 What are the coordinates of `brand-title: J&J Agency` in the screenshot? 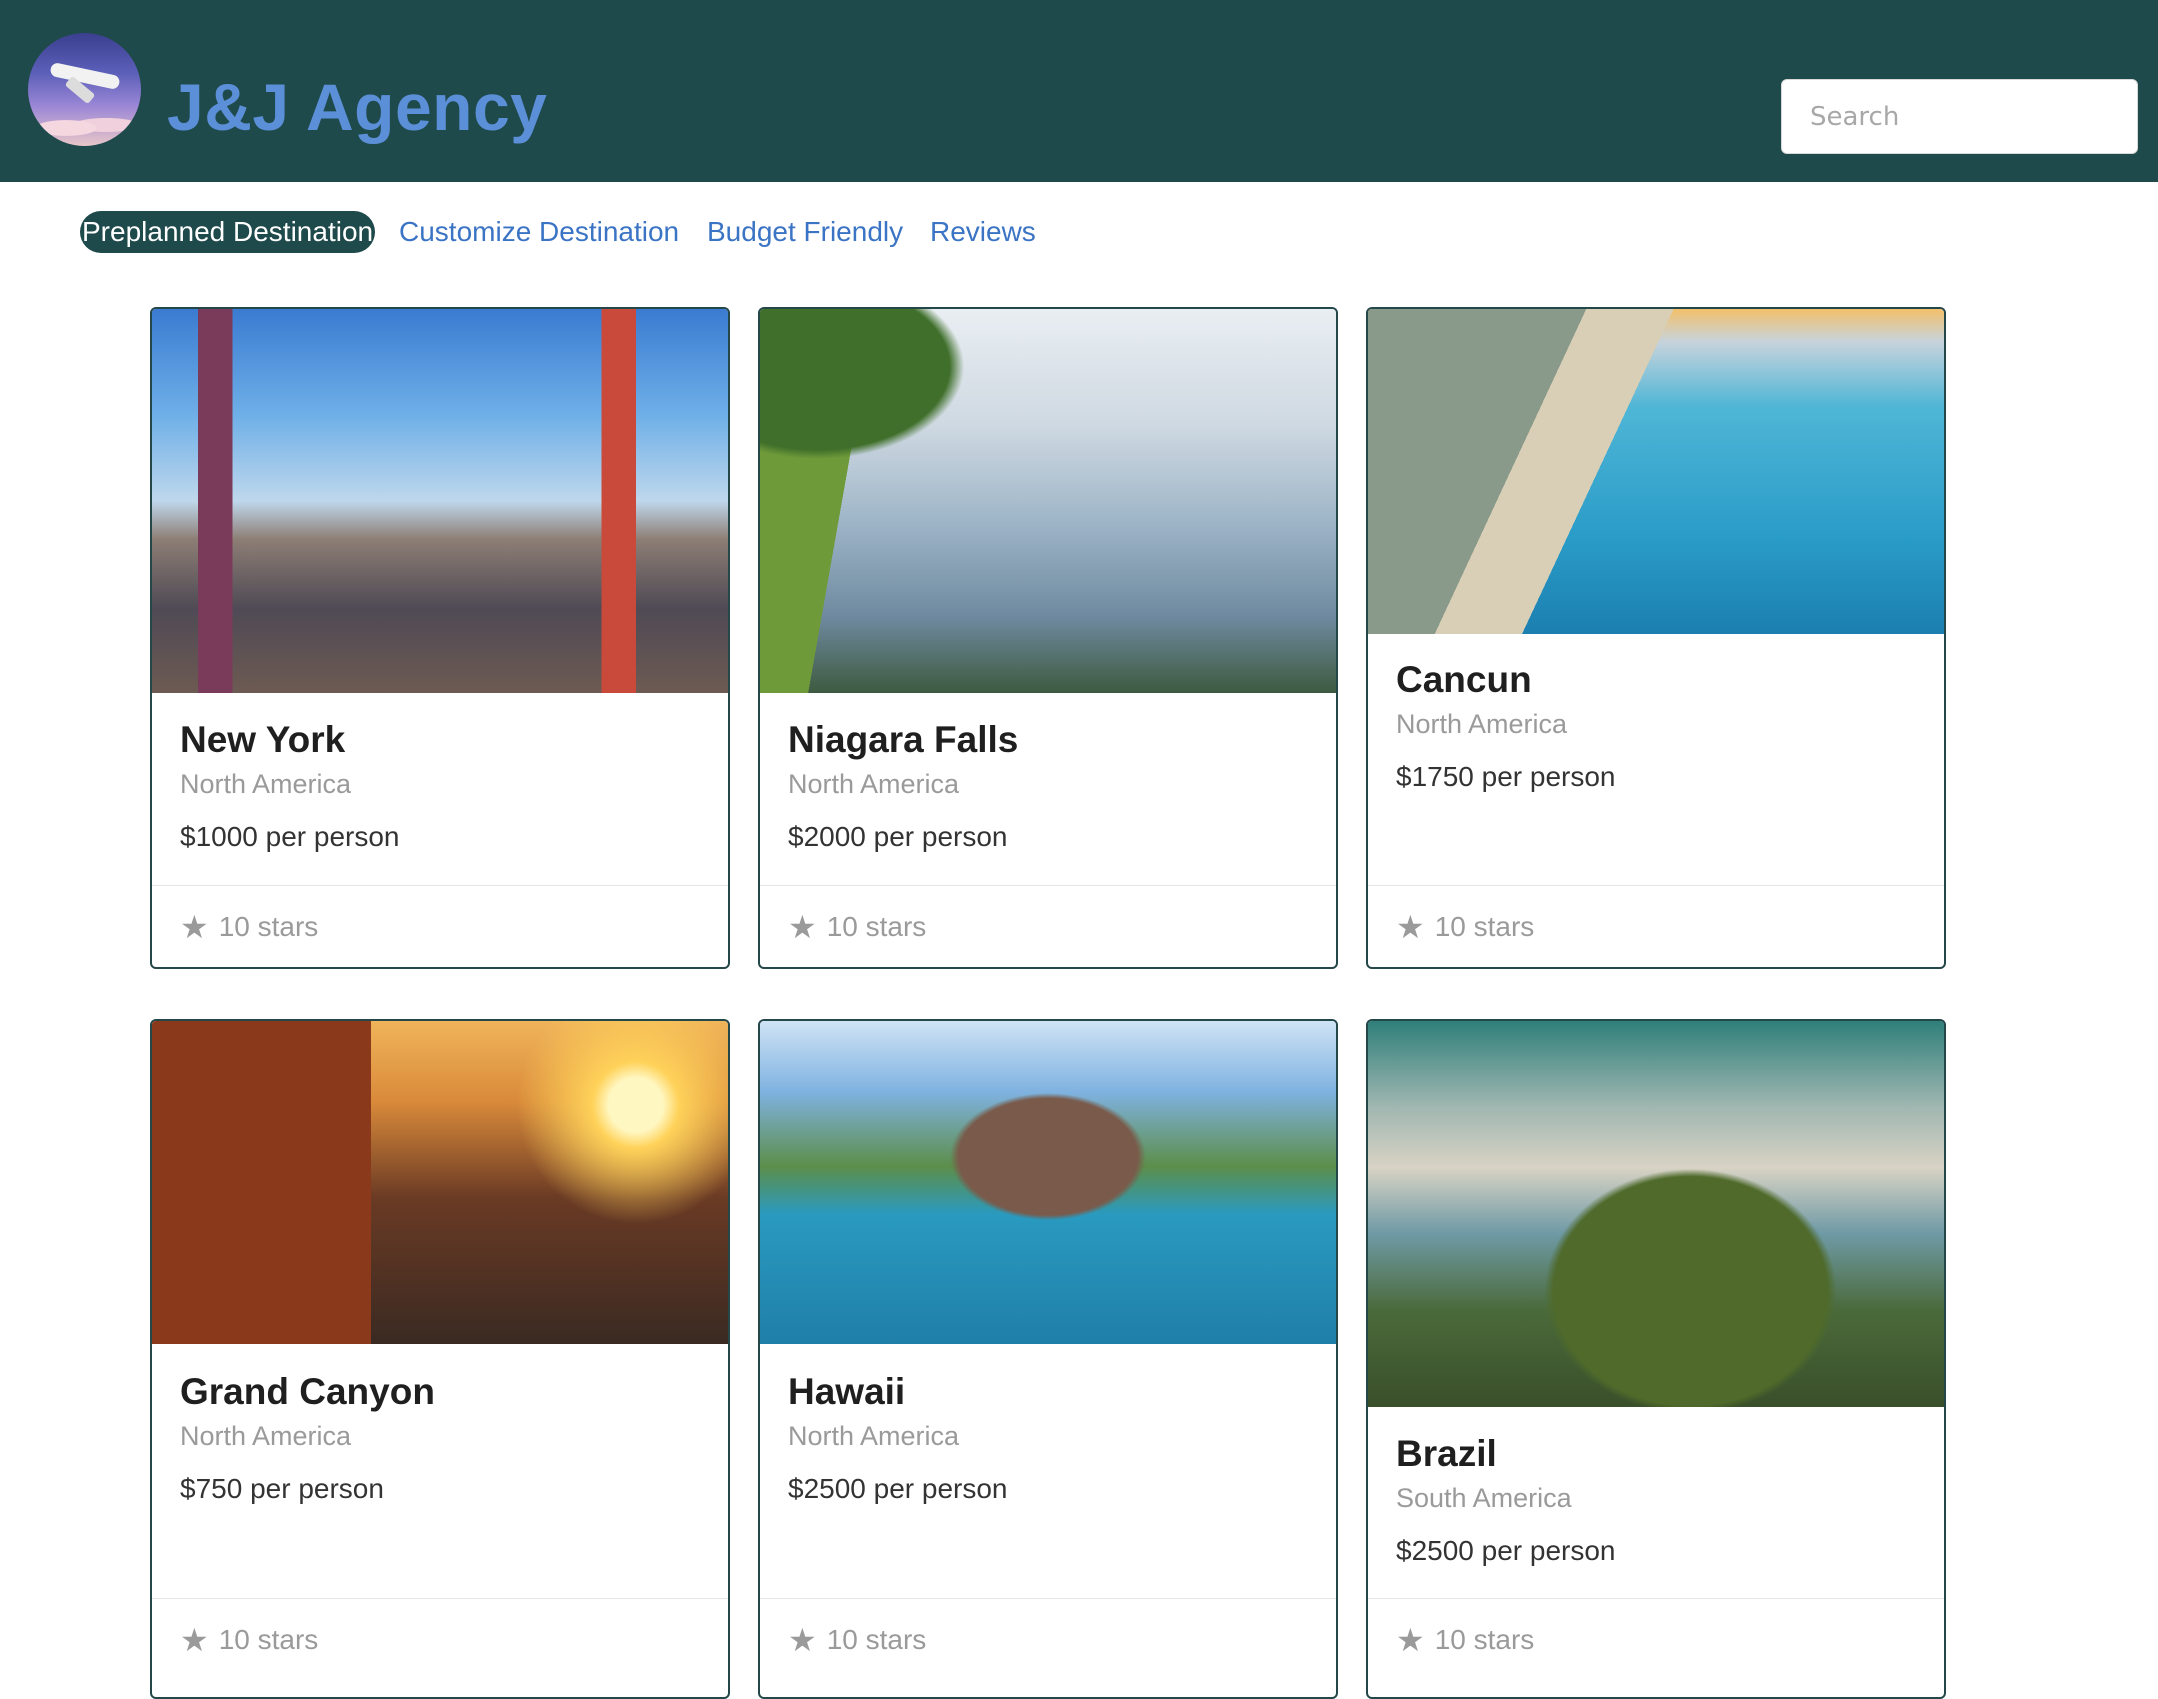 It's located at (357, 107).